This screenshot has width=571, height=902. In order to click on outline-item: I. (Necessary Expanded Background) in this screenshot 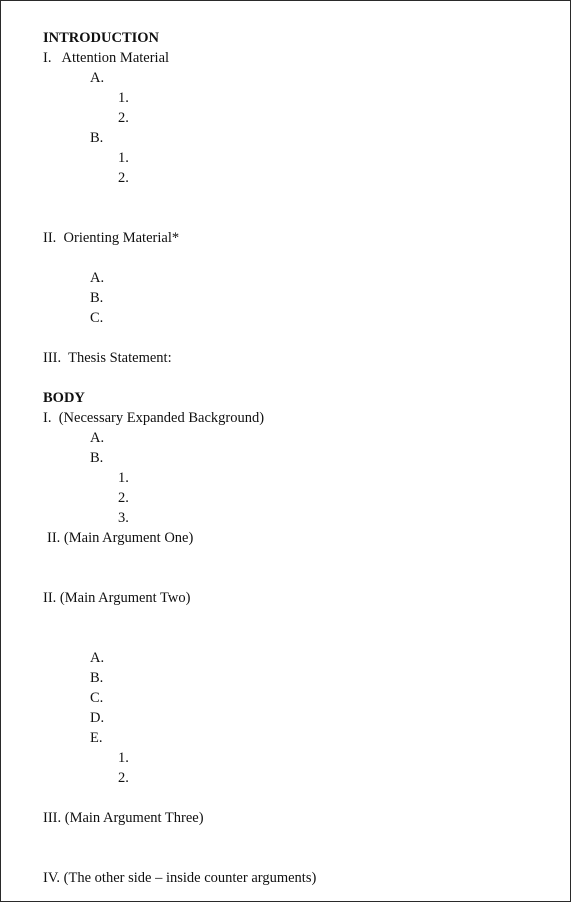, I will do `click(154, 418)`.